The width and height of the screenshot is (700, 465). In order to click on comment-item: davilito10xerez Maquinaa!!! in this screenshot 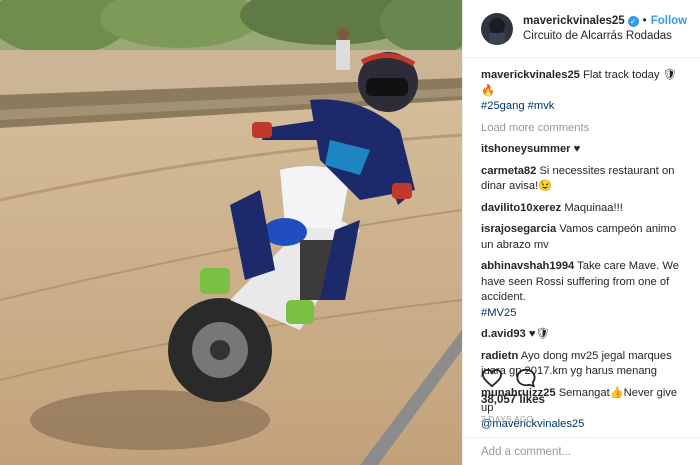, I will do `click(585, 209)`.